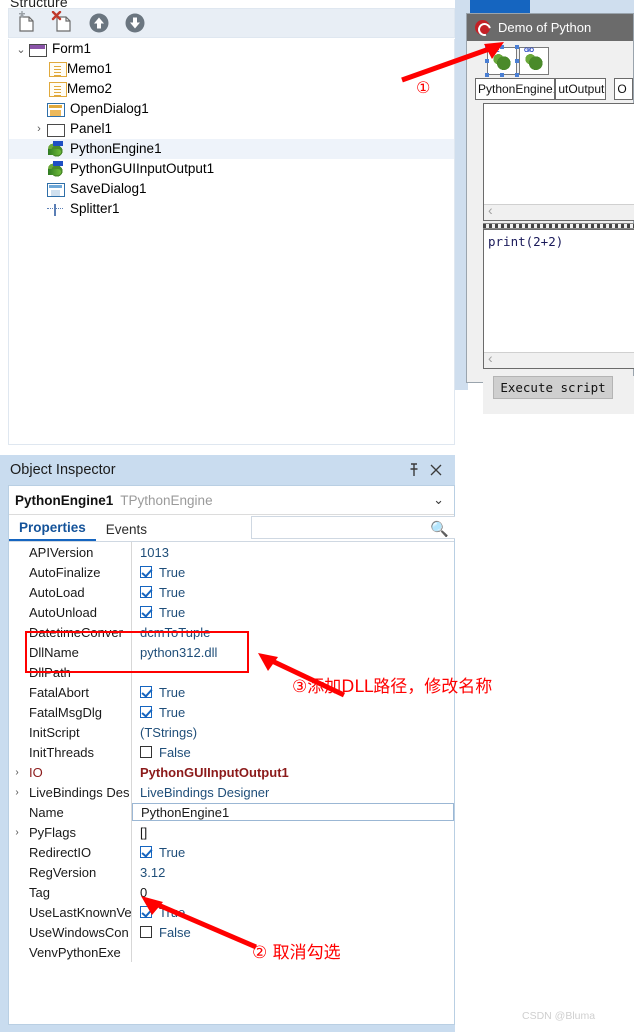 The width and height of the screenshot is (634, 1032). I want to click on close-icon, so click(436, 470).